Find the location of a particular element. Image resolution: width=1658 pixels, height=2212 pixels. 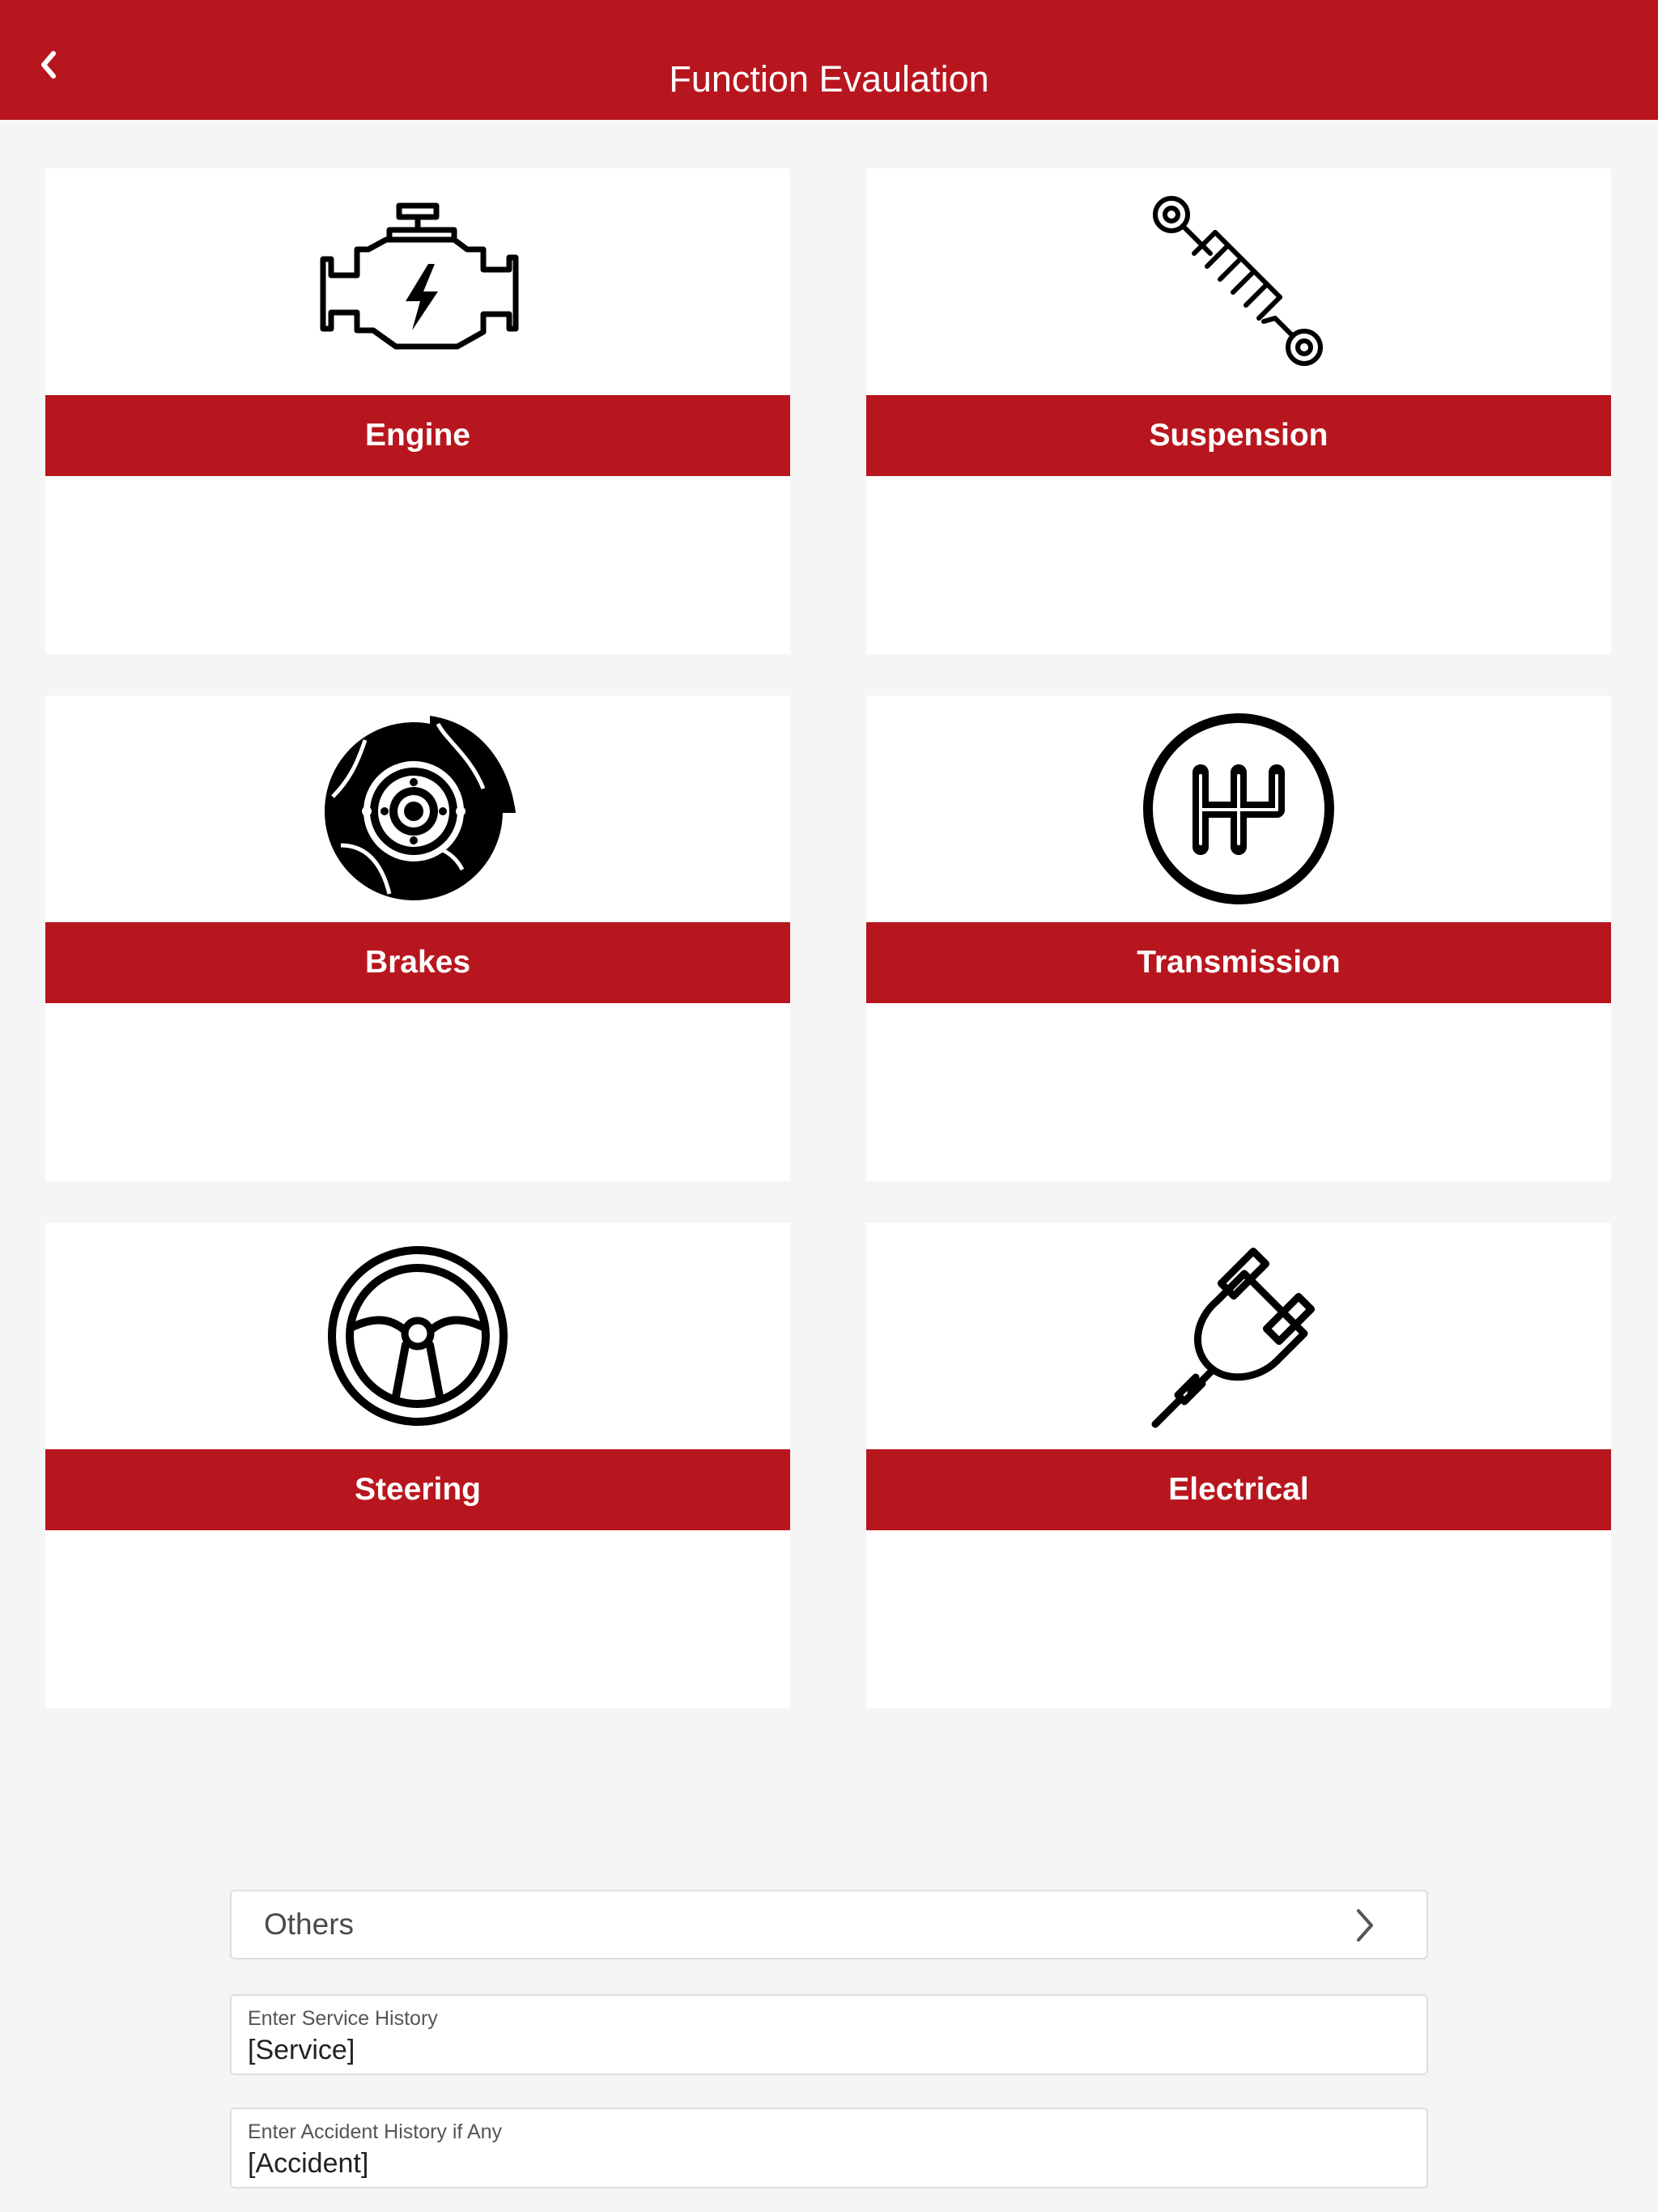

card-suspension: Suspension is located at coordinates (1238, 411).